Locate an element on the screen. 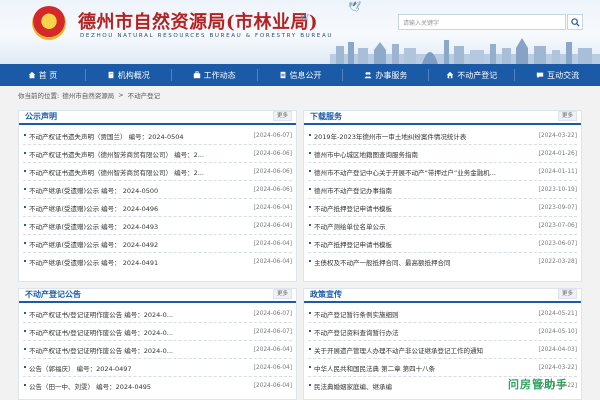 This screenshot has width=600, height=400. nav-label: 办事服务 is located at coordinates (391, 75).